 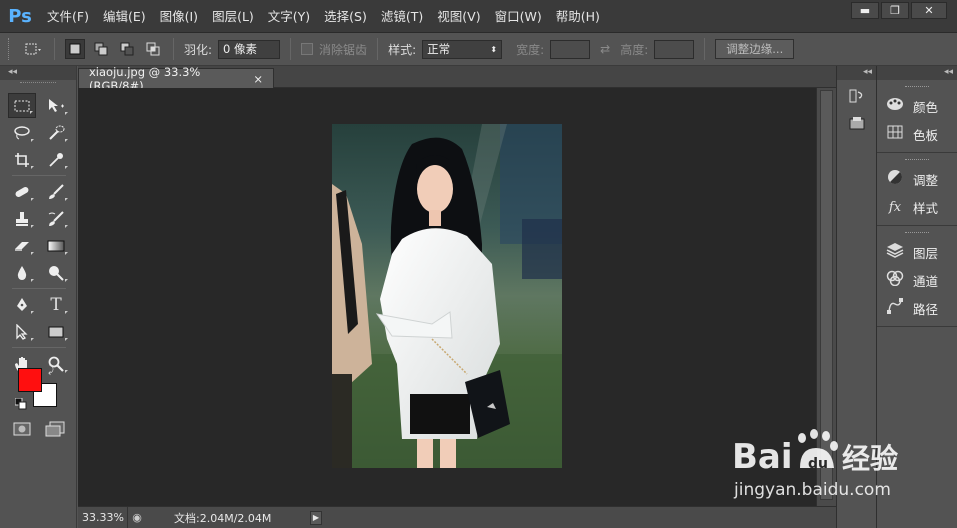 What do you see at coordinates (22, 159) in the screenshot?
I see `crop-tool-icon` at bounding box center [22, 159].